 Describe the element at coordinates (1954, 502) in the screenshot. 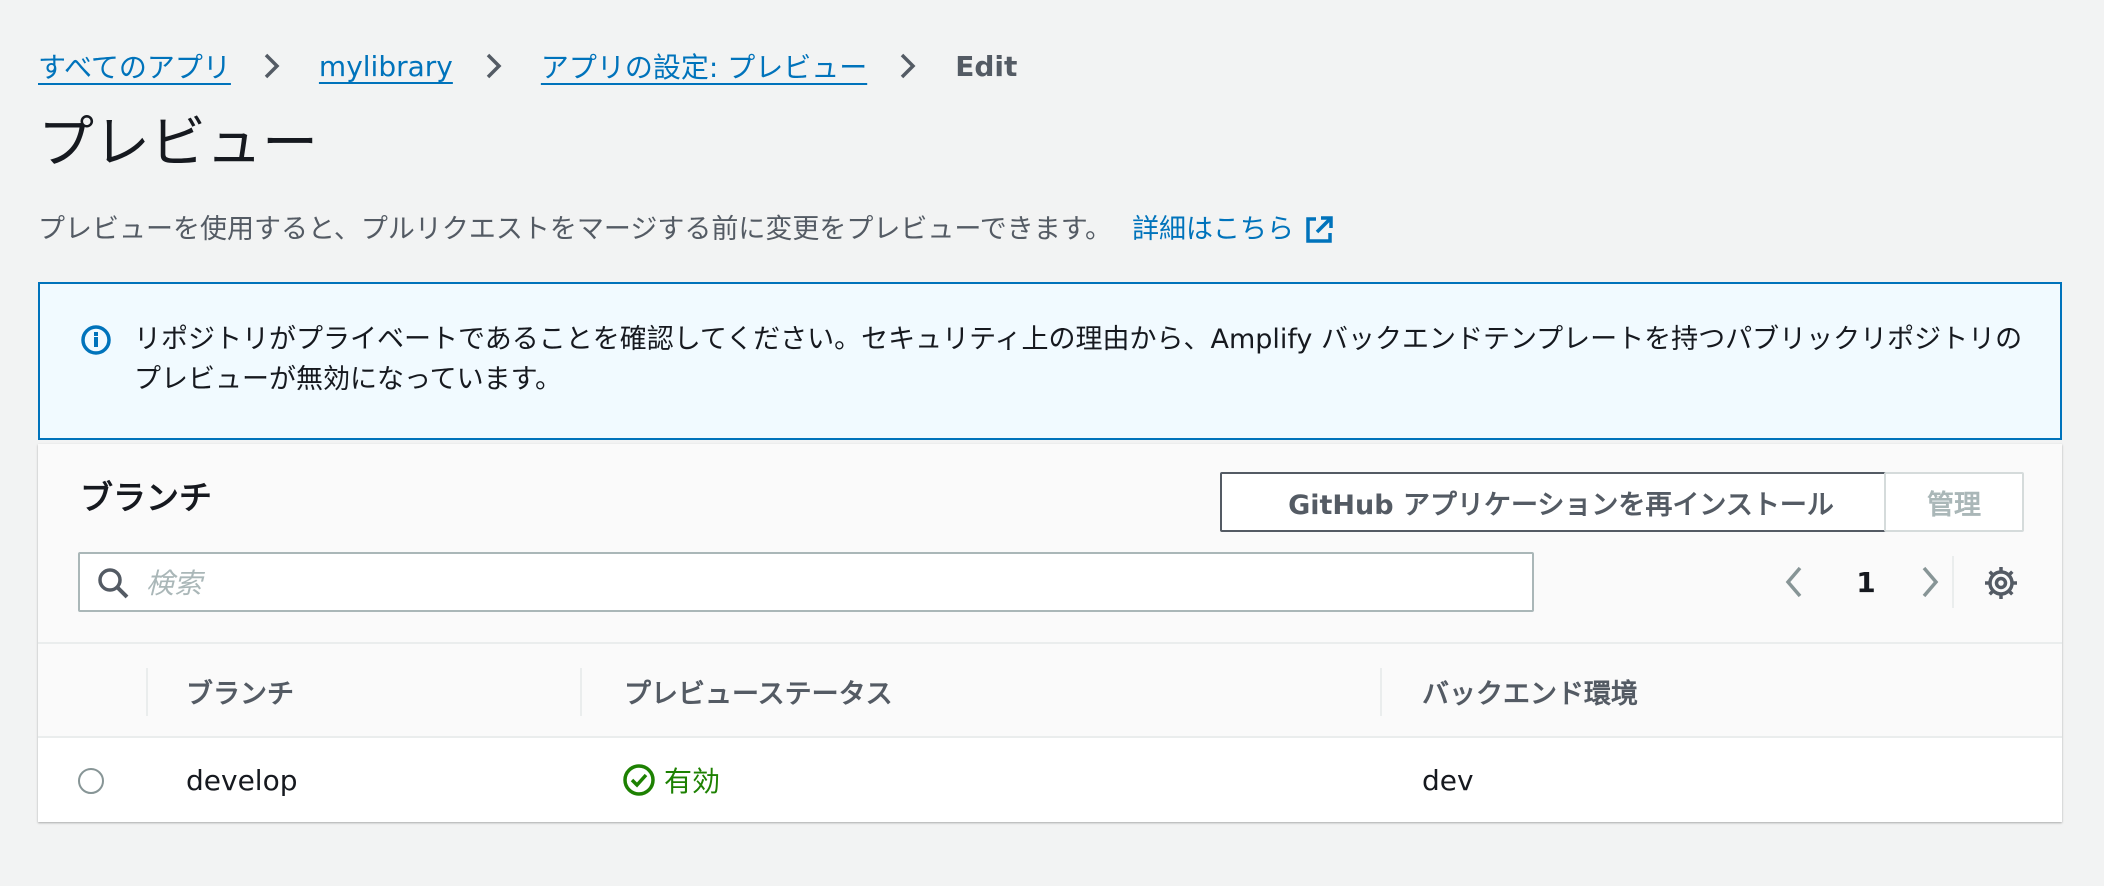

I see `manage-button: 管理` at that location.